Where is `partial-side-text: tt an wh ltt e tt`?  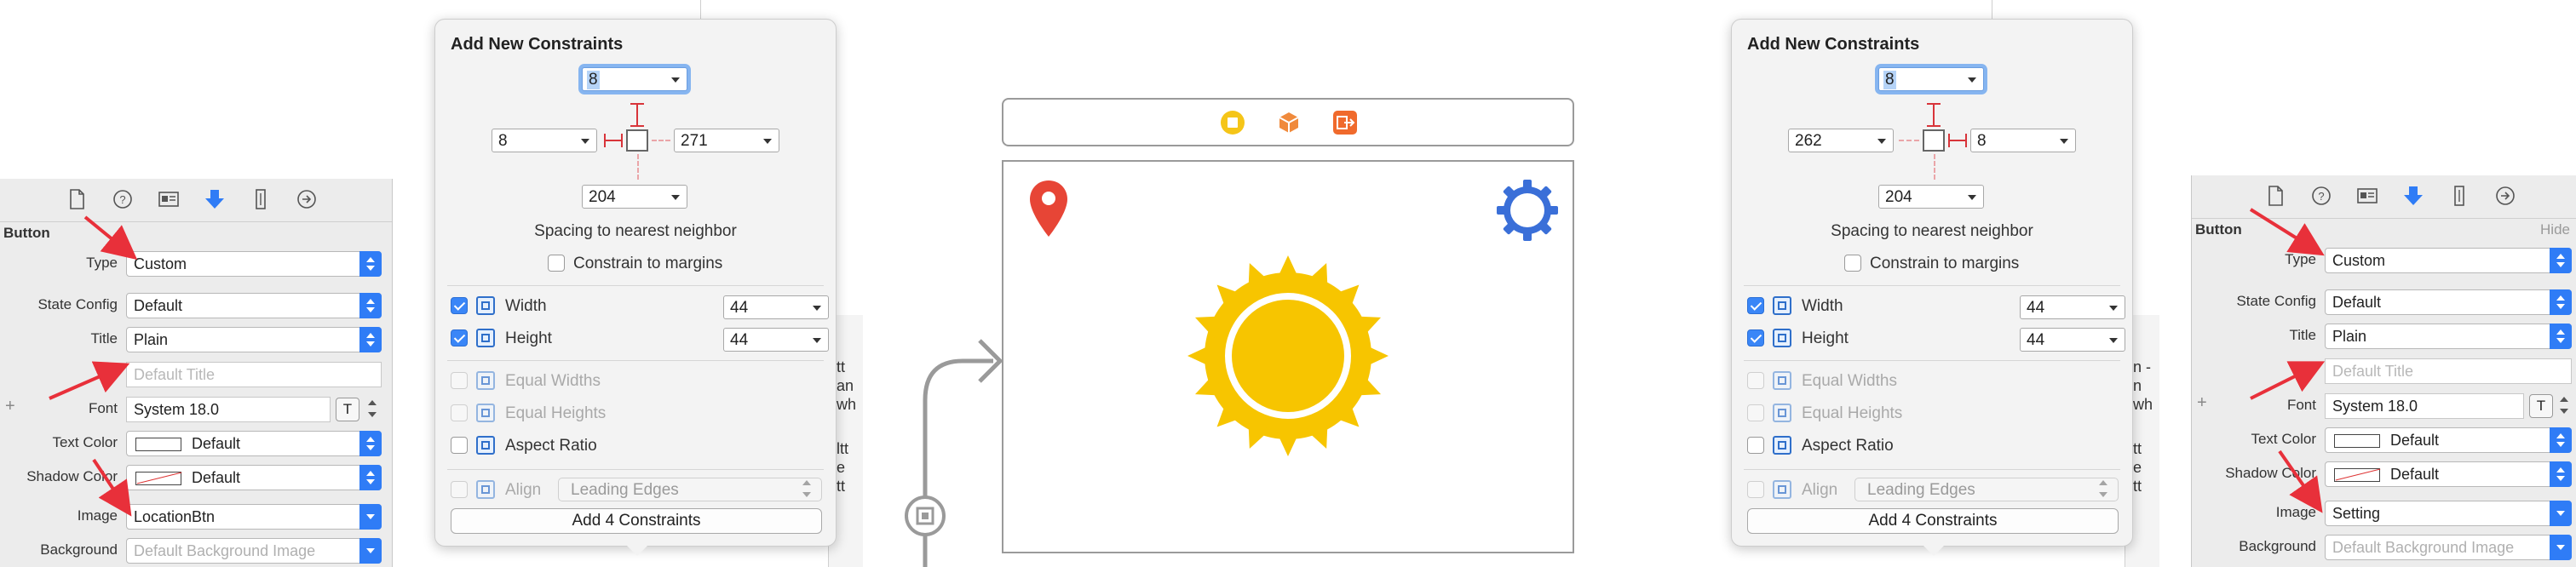
partial-side-text: tt an wh ltt e tt is located at coordinates (847, 426).